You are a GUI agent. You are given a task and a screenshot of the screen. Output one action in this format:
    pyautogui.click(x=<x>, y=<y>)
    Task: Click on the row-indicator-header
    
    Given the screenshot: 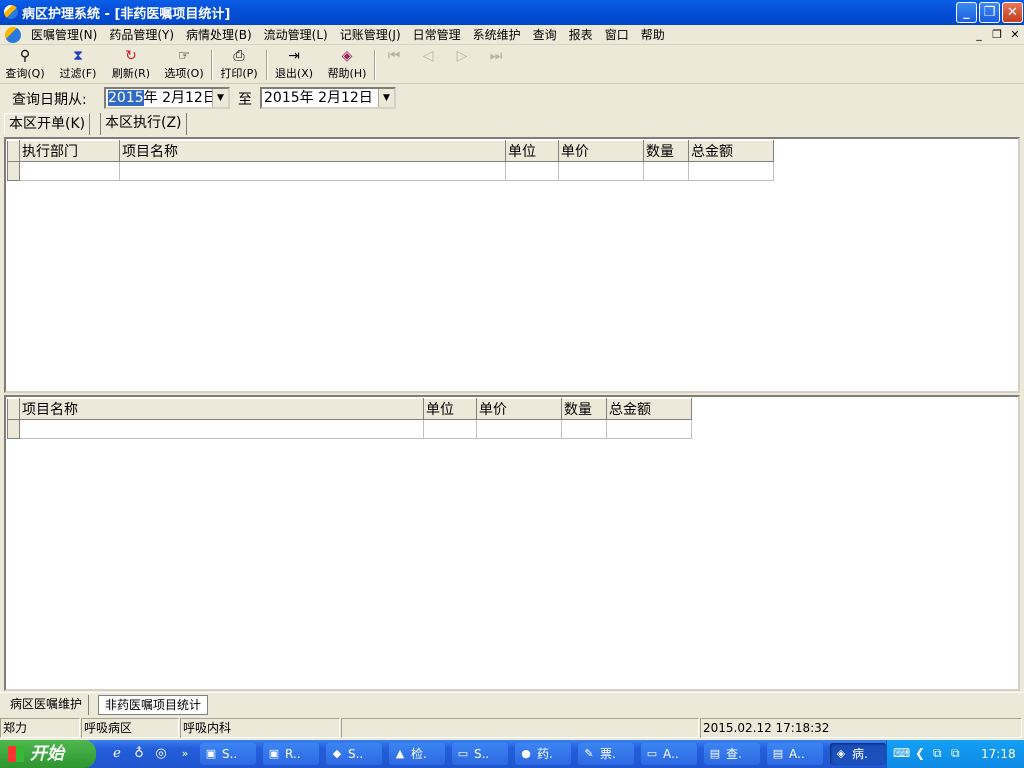 What is the action you would take?
    pyautogui.click(x=13, y=409)
    